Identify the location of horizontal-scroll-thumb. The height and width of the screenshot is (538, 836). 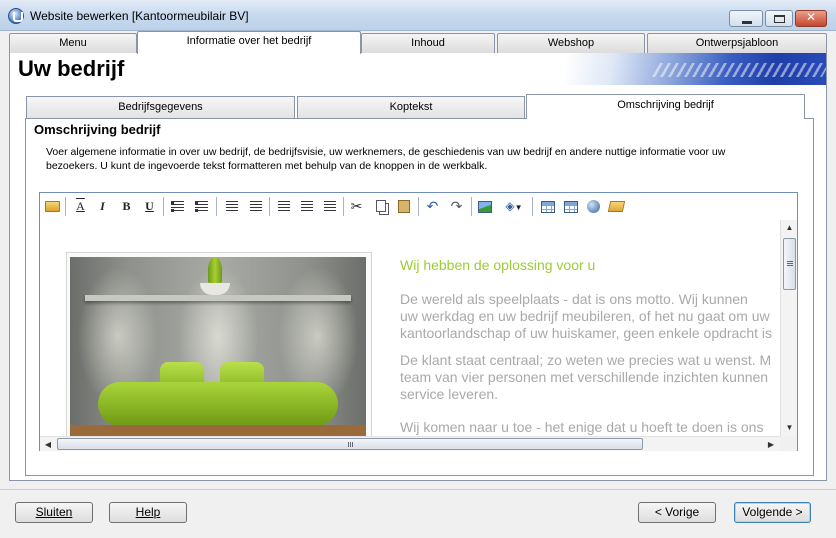
(350, 444).